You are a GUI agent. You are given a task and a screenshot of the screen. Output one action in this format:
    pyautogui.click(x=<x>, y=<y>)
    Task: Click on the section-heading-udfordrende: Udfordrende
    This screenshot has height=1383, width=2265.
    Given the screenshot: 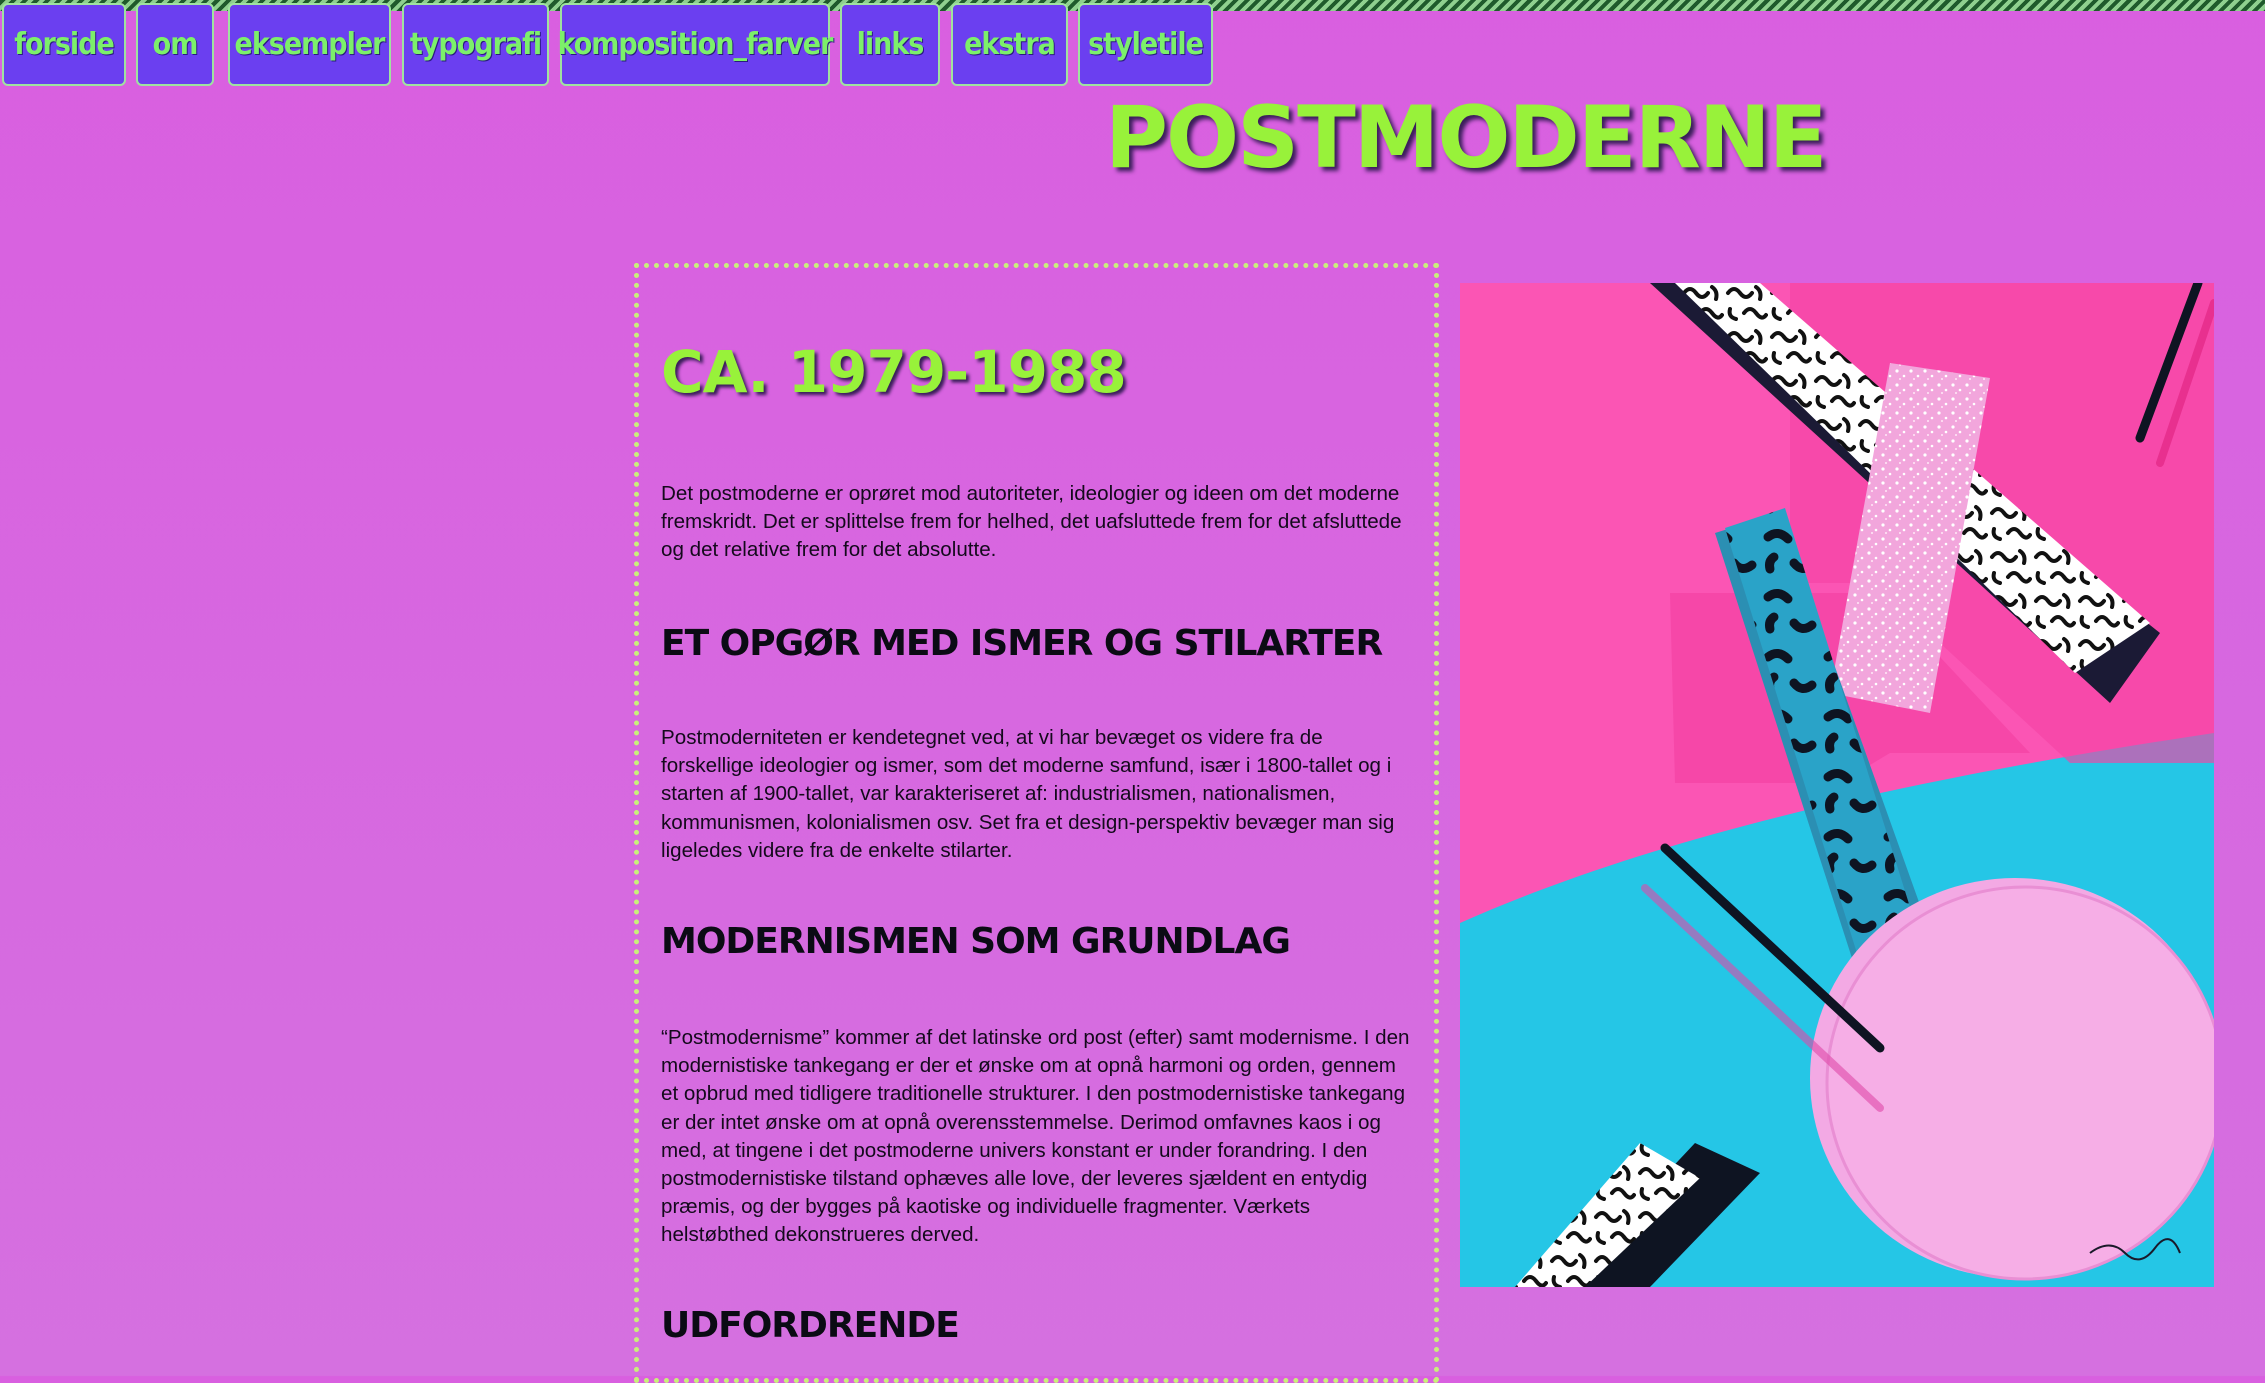 What is the action you would take?
    pyautogui.click(x=810, y=1325)
    